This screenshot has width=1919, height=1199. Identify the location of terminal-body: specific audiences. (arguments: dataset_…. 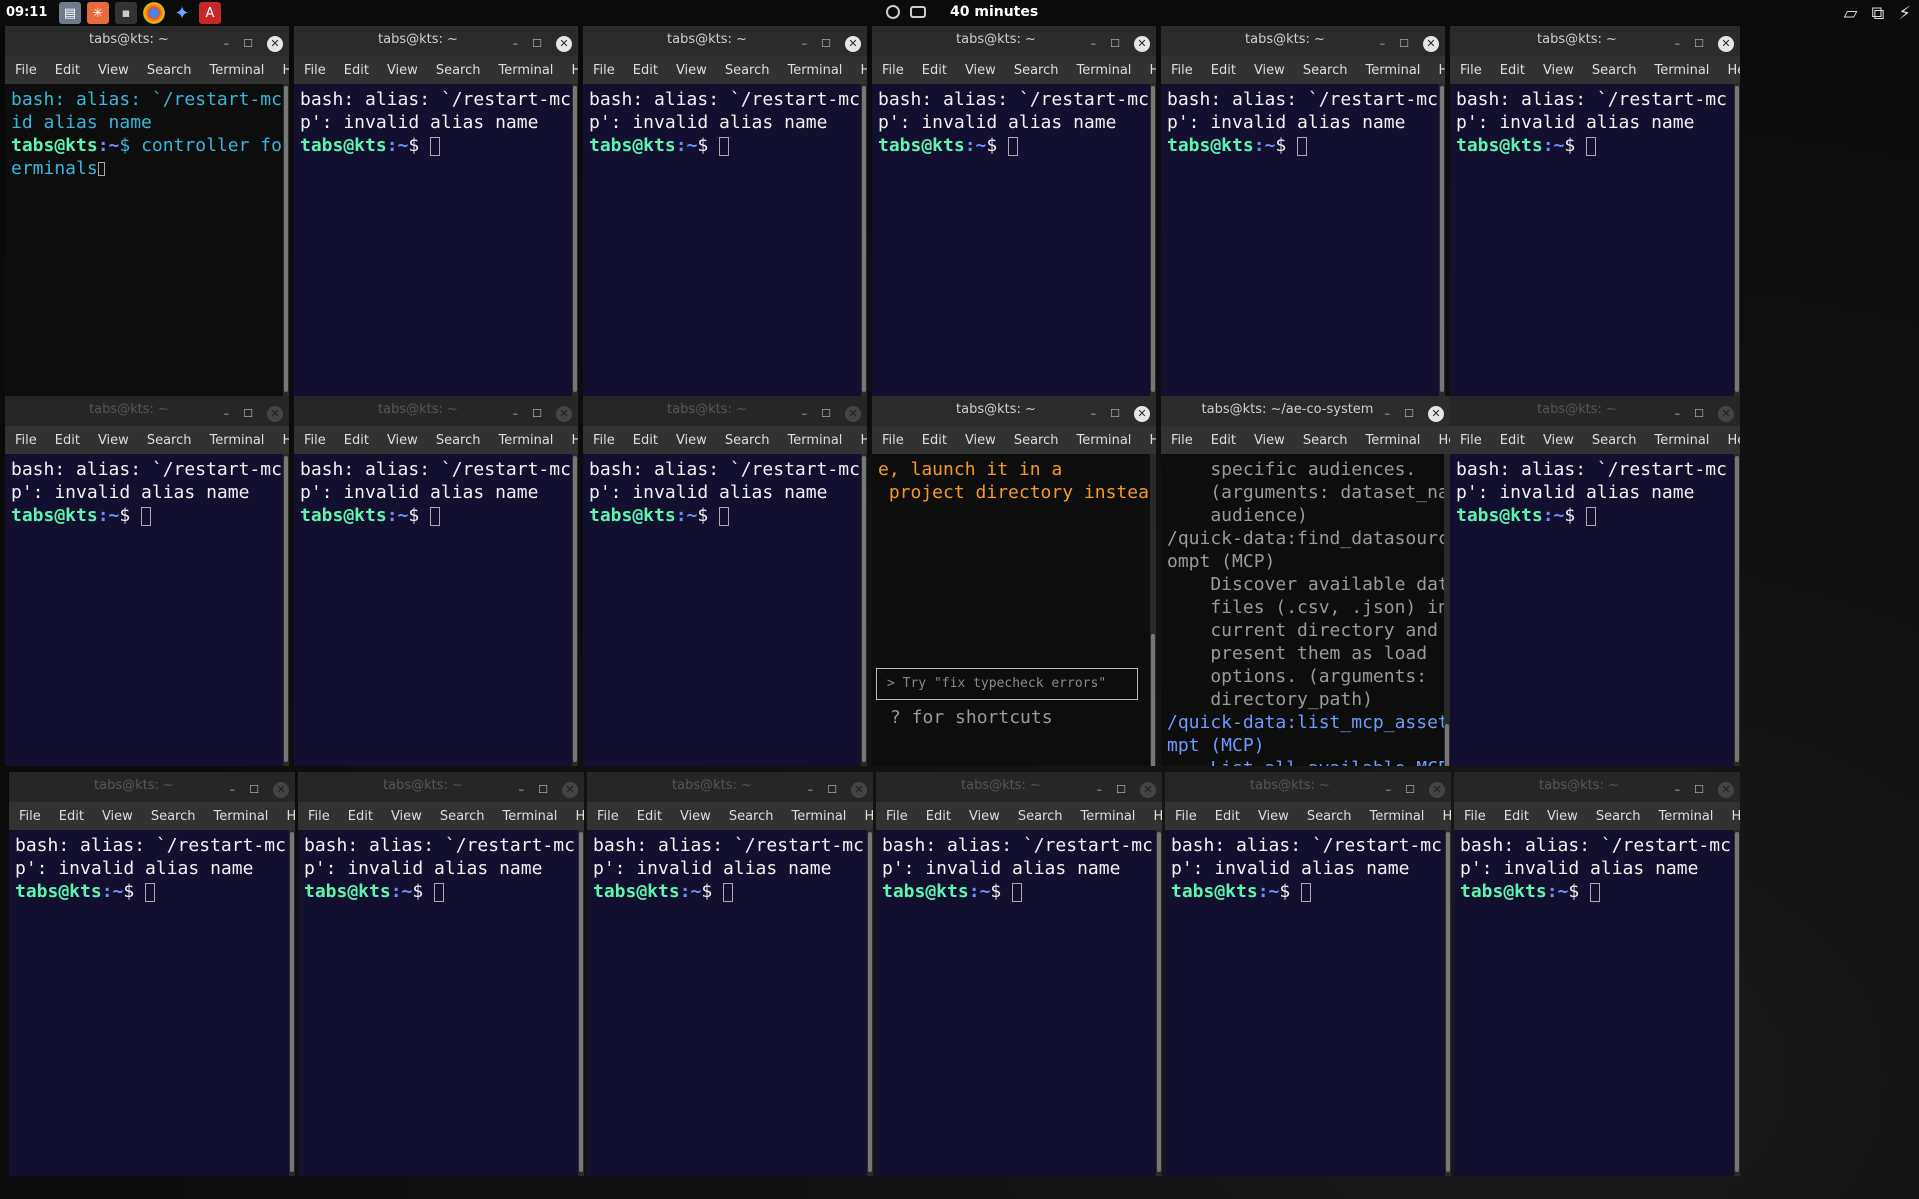
(1305, 610).